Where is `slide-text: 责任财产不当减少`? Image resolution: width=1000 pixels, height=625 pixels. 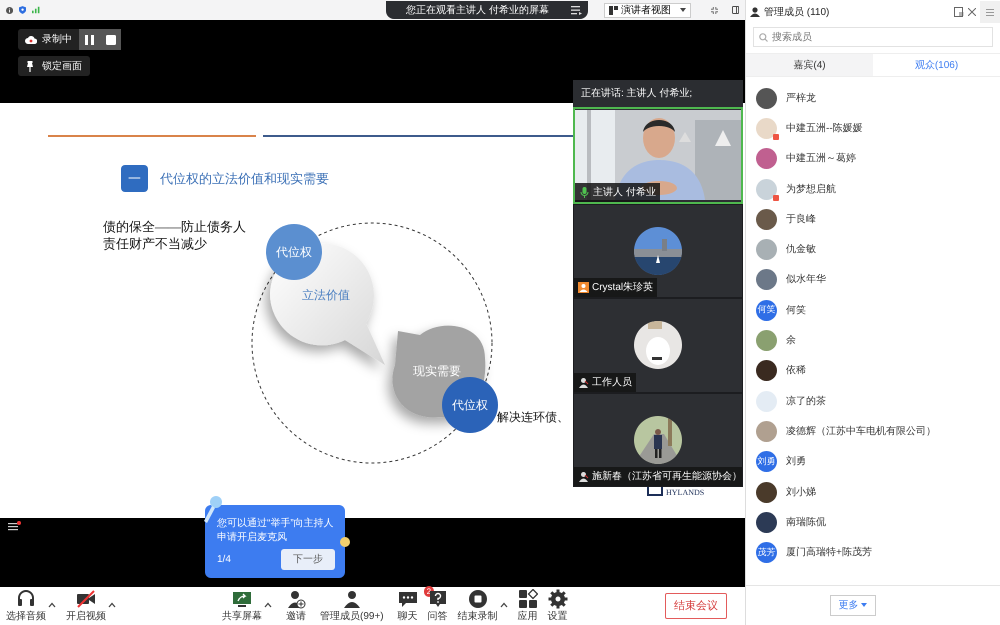 slide-text: 责任财产不当减少 is located at coordinates (155, 243).